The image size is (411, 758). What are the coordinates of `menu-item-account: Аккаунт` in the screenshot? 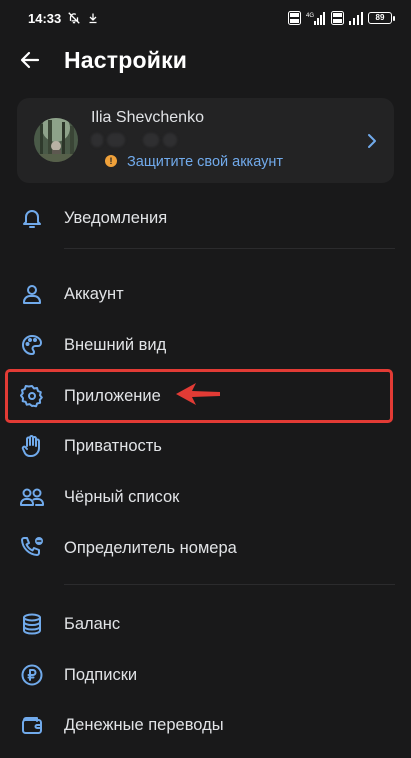 It's located at (205, 294).